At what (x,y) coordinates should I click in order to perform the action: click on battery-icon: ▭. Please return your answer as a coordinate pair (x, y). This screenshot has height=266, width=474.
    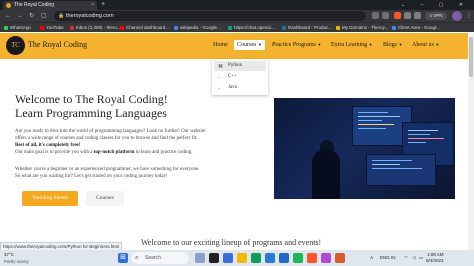
    Looking at the image, I should click on (421, 258).